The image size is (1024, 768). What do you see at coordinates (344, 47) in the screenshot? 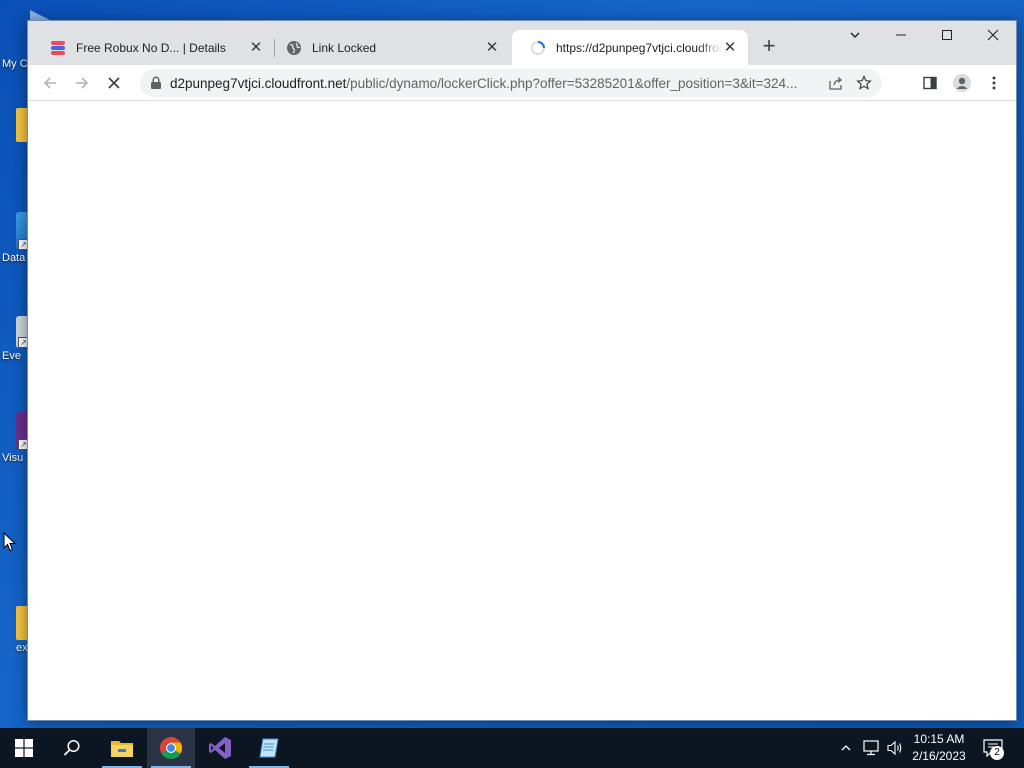
I see `tab-title: Link Locked` at bounding box center [344, 47].